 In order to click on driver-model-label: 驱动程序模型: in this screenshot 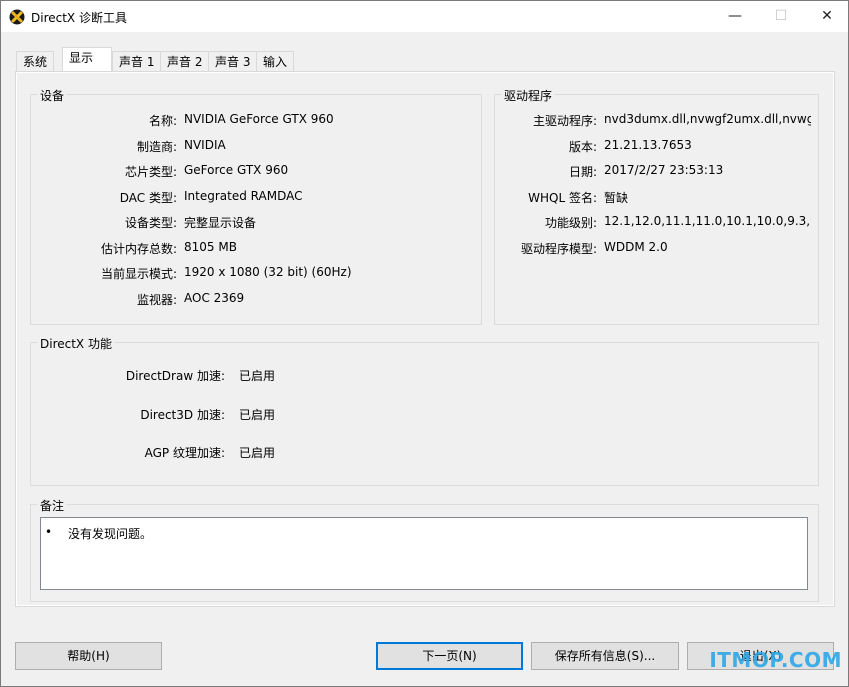, I will do `click(558, 249)`.